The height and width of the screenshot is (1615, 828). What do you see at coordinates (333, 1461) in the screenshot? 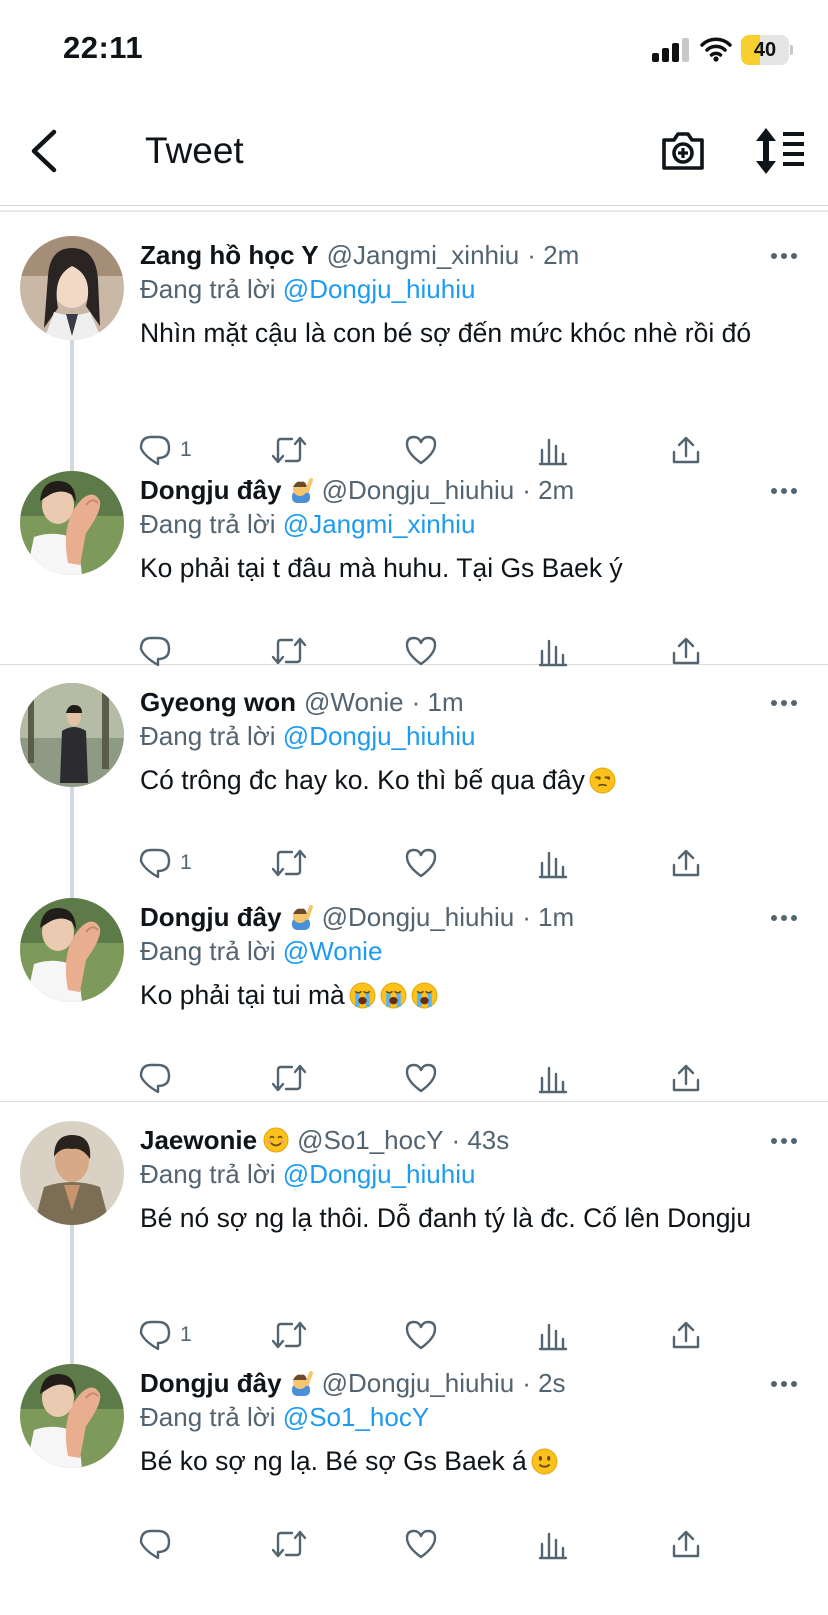
I see `tweet-text-content: Bé ko sợ ng lạ. Bé sợ Gs Baek á` at bounding box center [333, 1461].